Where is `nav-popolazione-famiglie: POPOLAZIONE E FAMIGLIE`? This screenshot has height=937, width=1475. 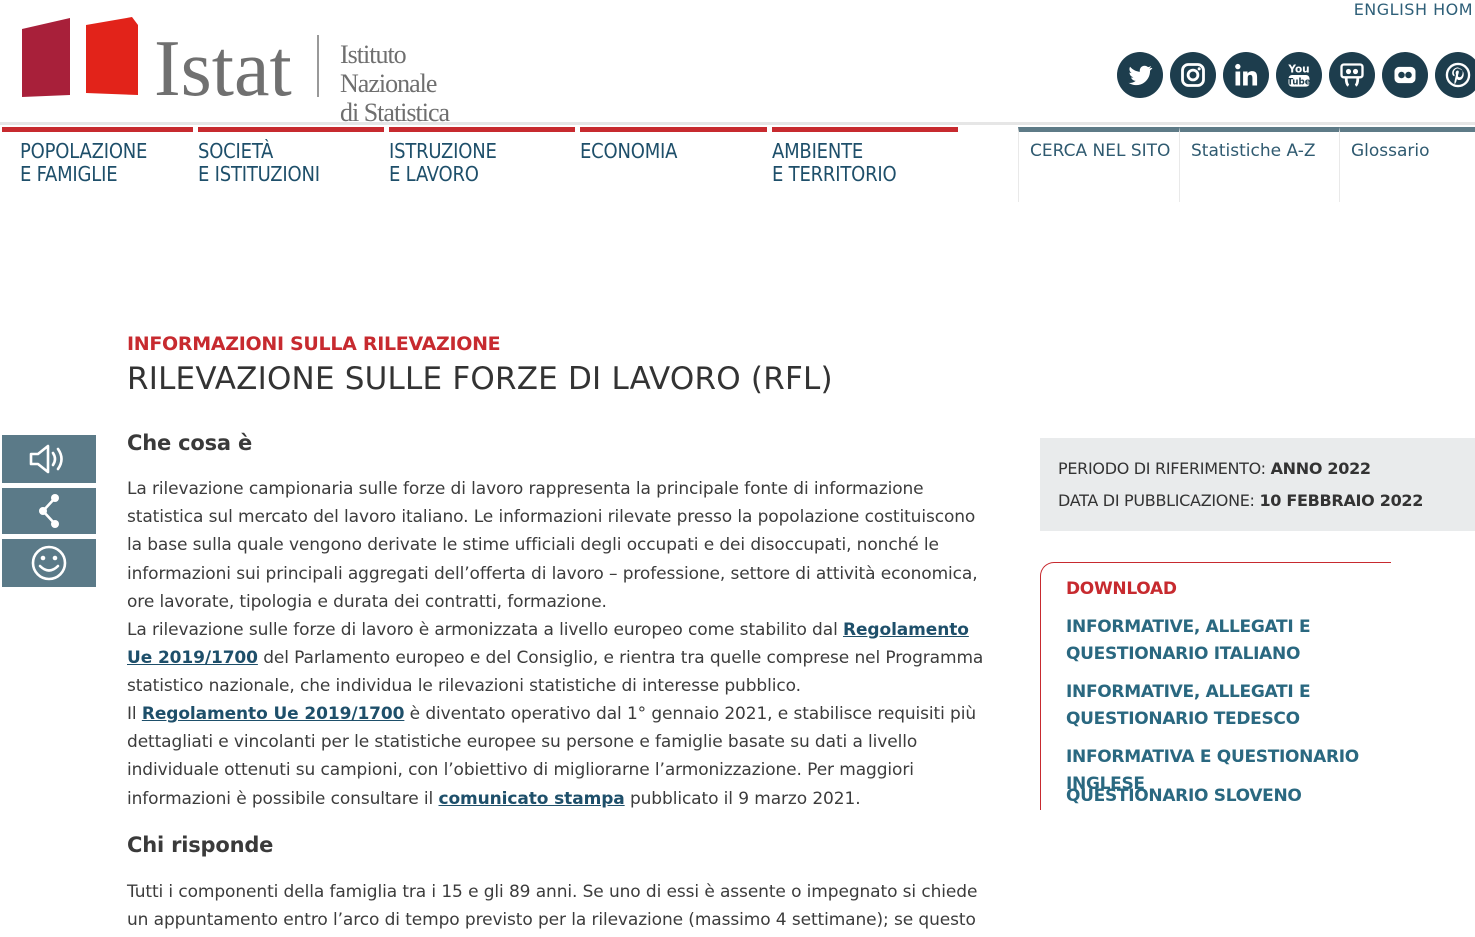
nav-popolazione-famiglie: POPOLAZIONE E FAMIGLIE is located at coordinates (97, 164).